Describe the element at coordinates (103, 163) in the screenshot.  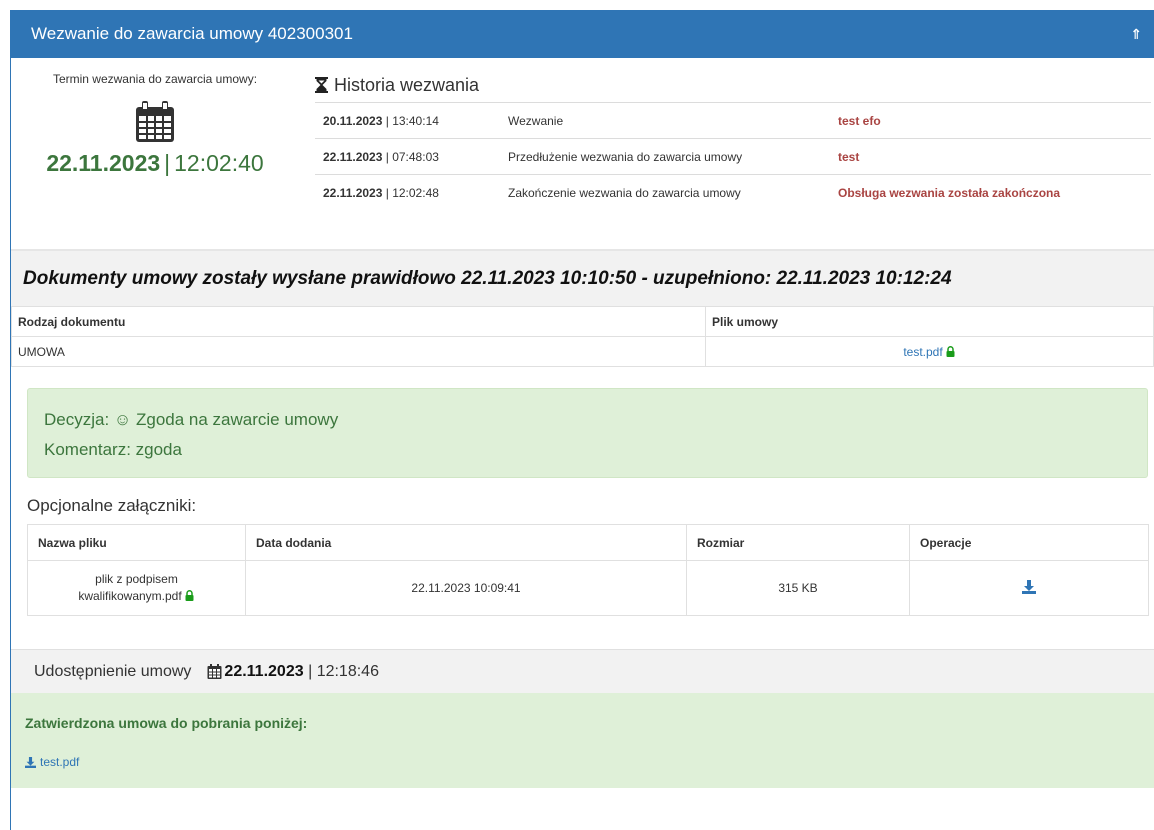
I see `deadline-date: 22.11.2023` at that location.